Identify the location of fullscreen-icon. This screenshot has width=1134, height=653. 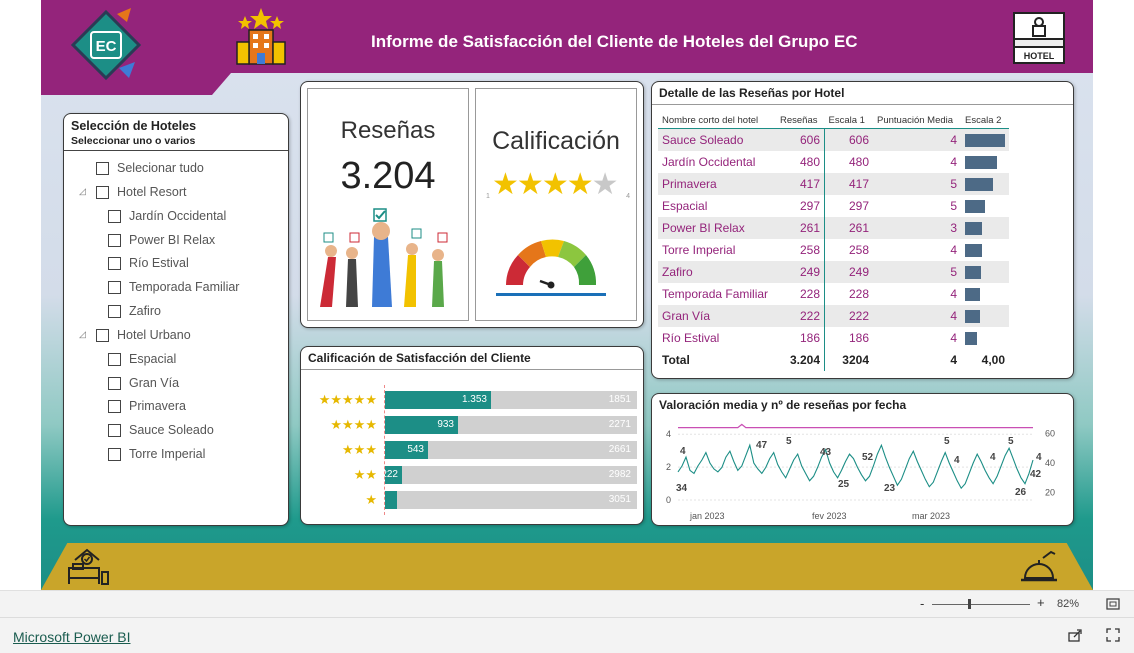
(1113, 635).